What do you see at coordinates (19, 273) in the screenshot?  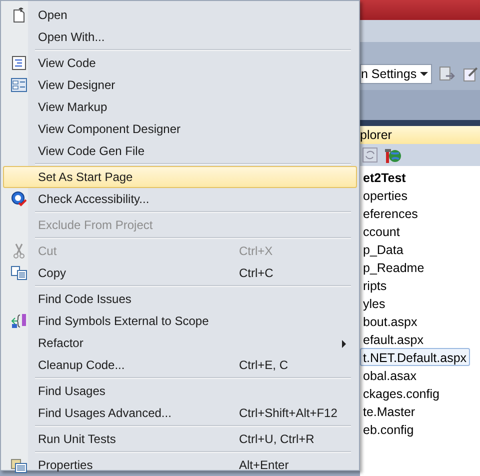 I see `copy-icon` at bounding box center [19, 273].